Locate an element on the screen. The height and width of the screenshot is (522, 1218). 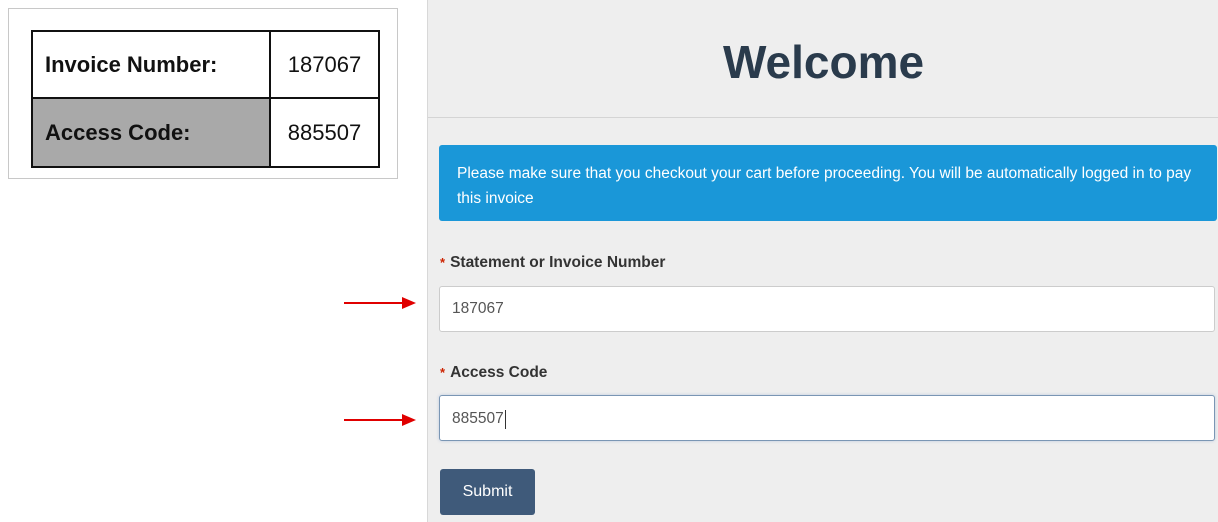
access-code-label-text: Access Code is located at coordinates (499, 372).